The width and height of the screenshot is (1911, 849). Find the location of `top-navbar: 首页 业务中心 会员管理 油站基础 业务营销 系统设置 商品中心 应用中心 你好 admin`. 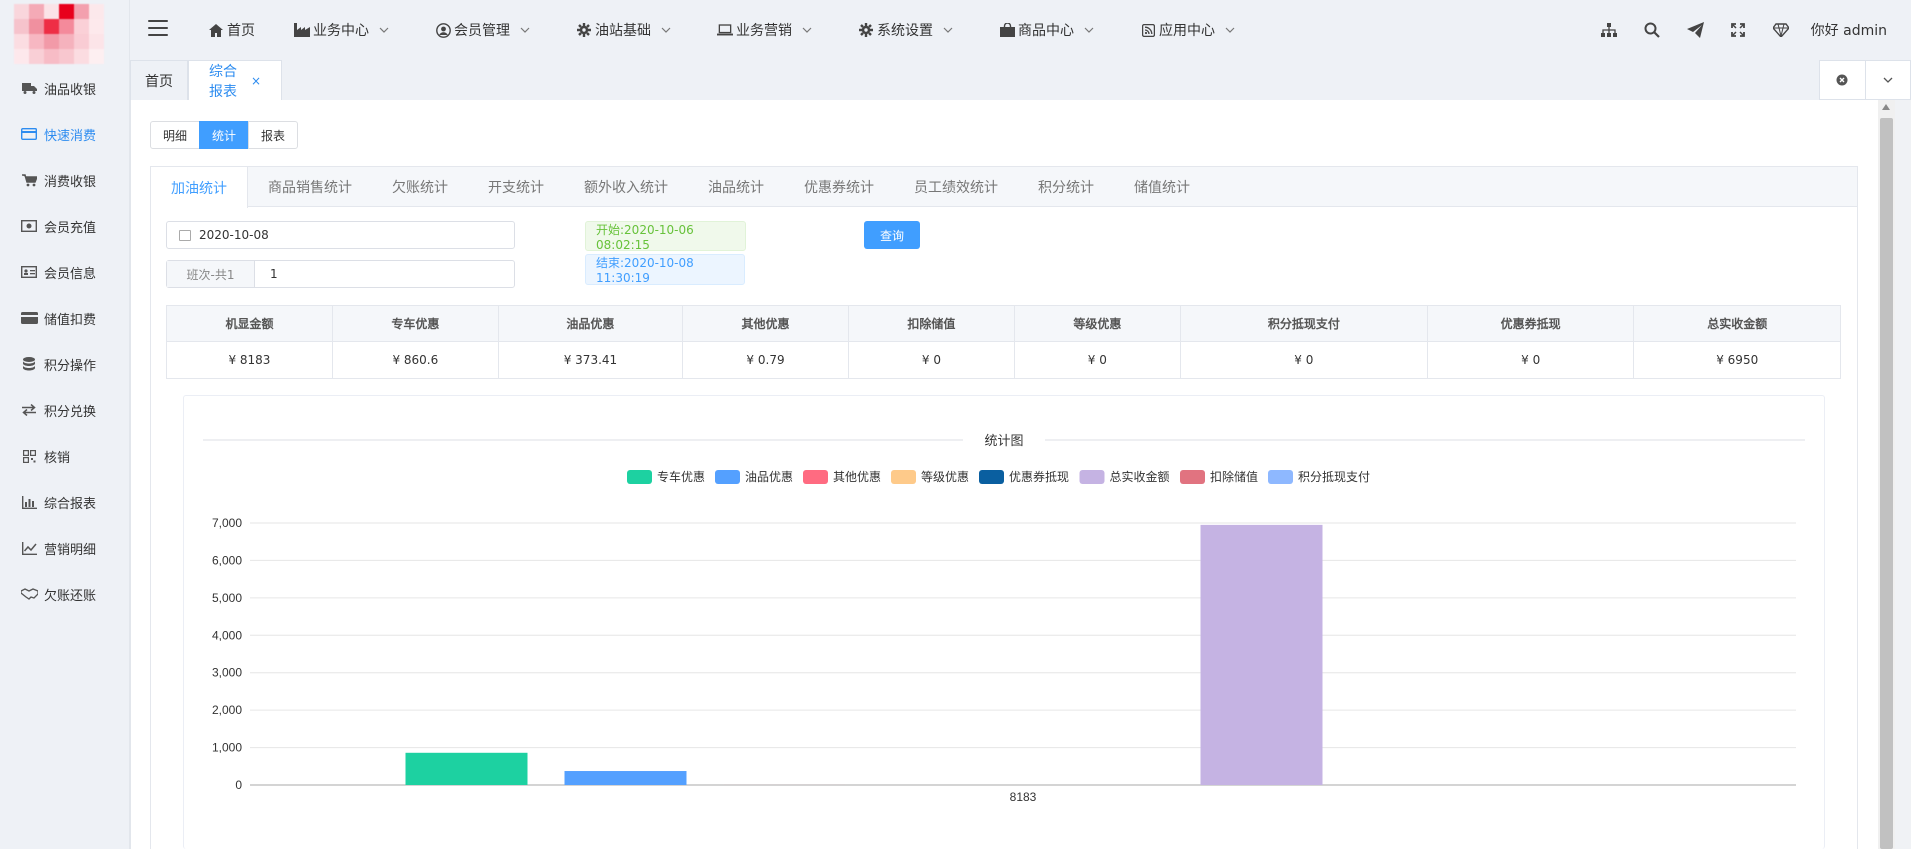

top-navbar: 首页 业务中心 会员管理 油站基础 业务营销 系统设置 商品中心 应用中心 你好 admin is located at coordinates (1020, 30).